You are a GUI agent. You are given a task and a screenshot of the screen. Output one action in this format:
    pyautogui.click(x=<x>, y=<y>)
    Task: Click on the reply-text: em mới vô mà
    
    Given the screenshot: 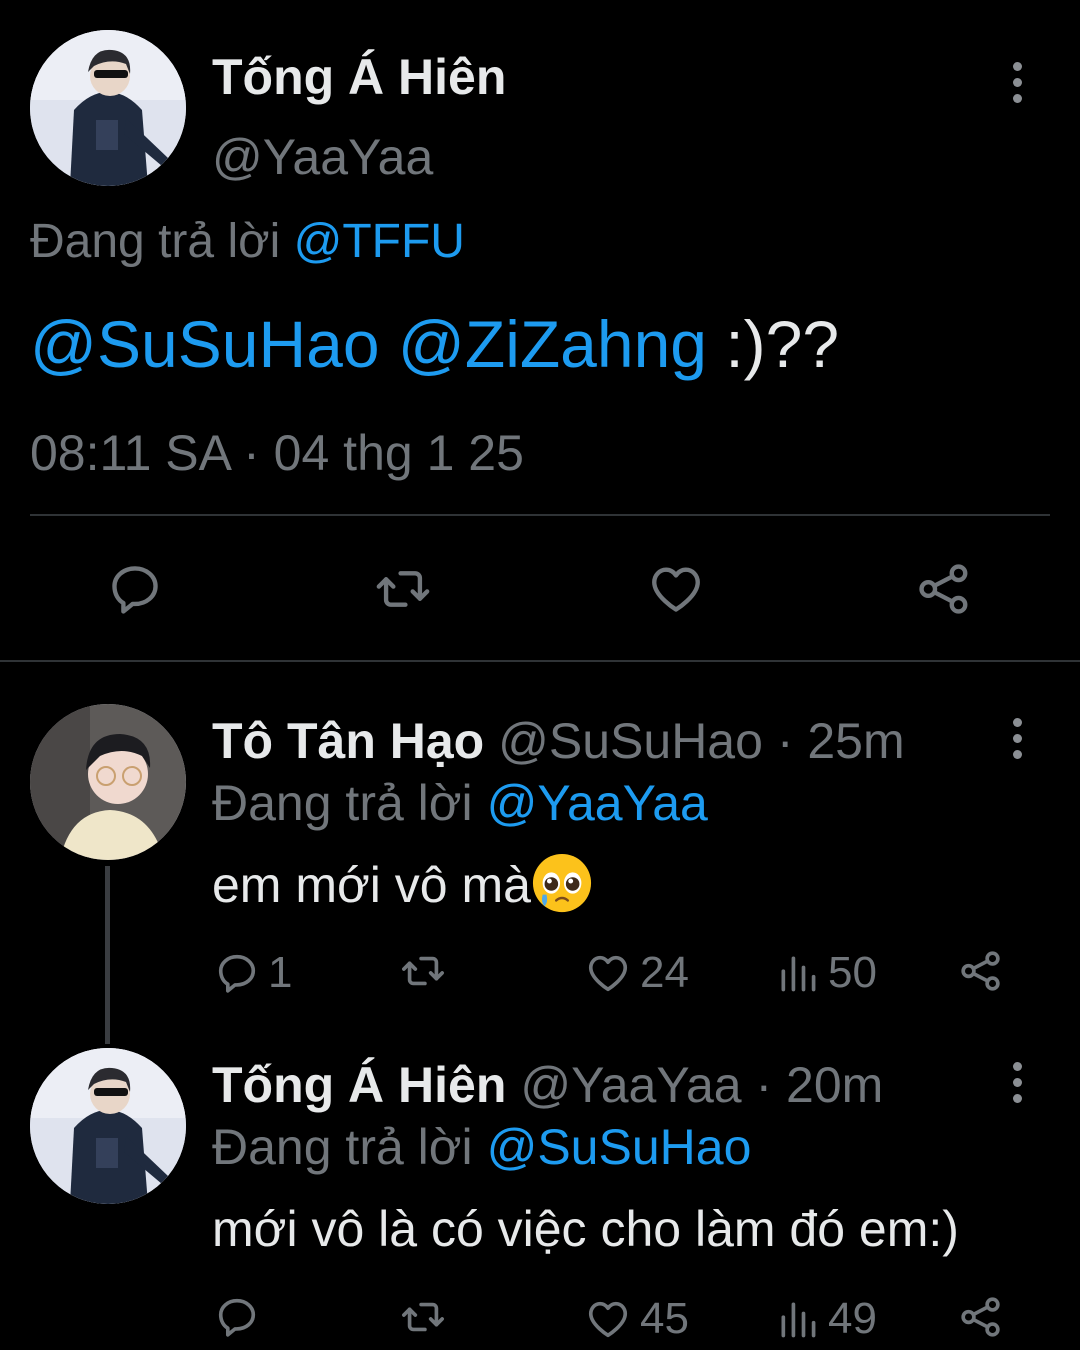 What is the action you would take?
    pyautogui.click(x=402, y=883)
    